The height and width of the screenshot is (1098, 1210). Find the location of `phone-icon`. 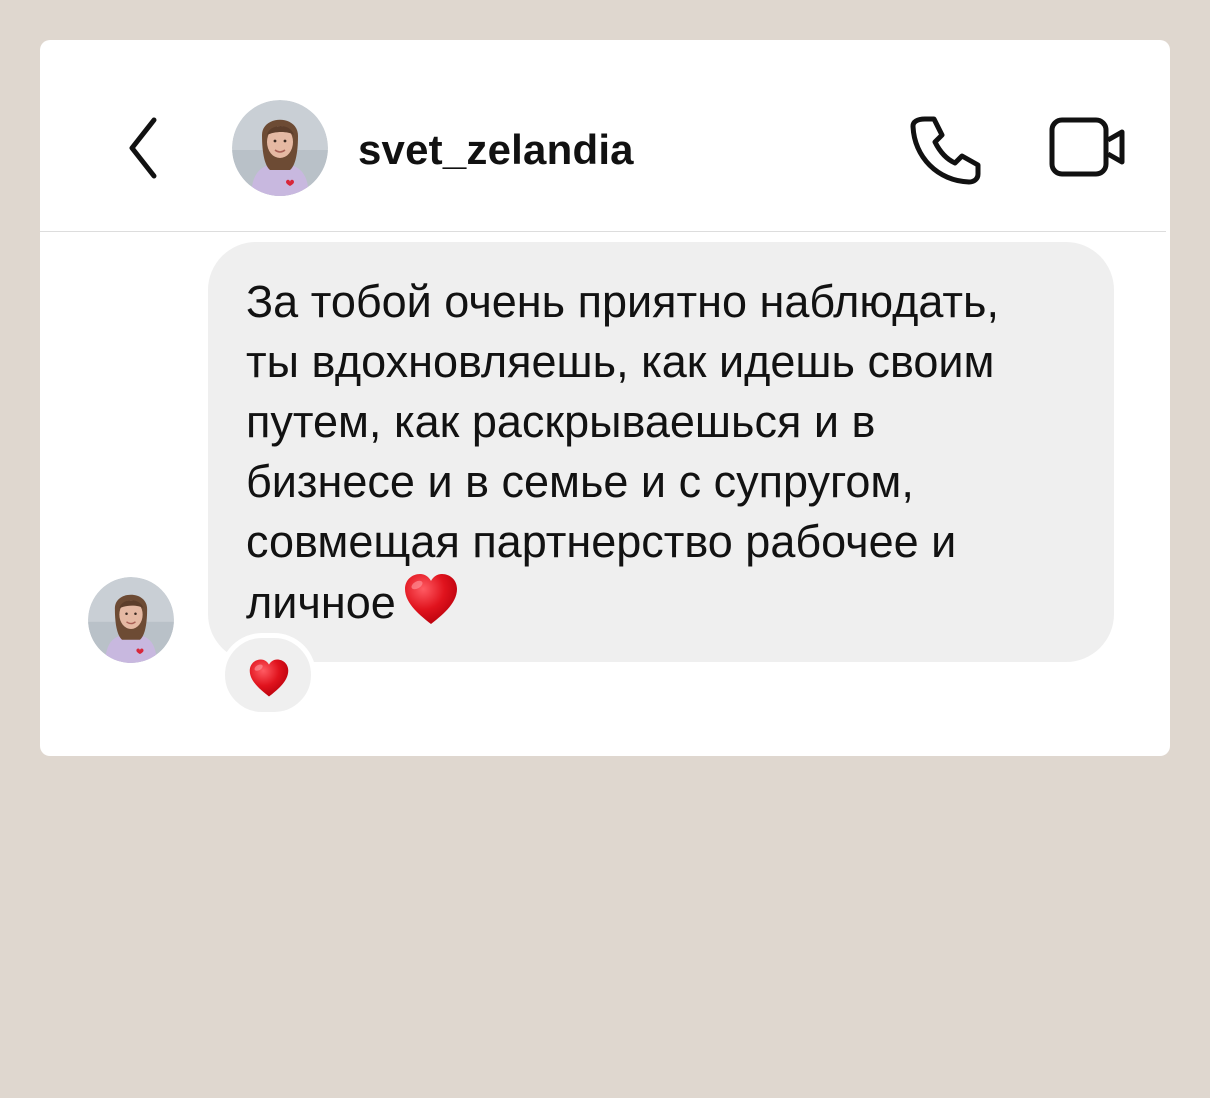

phone-icon is located at coordinates (945, 150).